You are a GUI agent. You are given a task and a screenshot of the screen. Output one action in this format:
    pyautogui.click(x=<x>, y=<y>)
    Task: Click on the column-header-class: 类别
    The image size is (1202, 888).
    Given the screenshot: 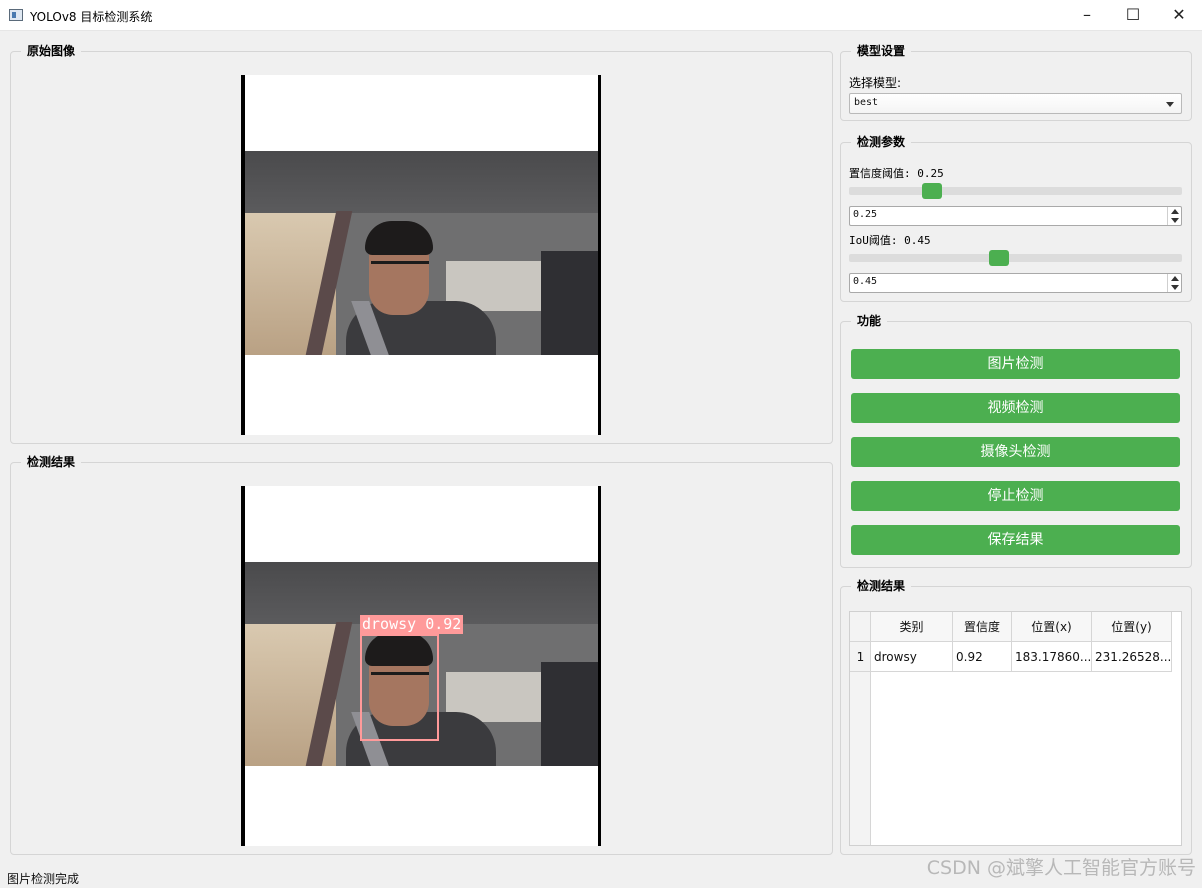 What is the action you would take?
    pyautogui.click(x=912, y=627)
    